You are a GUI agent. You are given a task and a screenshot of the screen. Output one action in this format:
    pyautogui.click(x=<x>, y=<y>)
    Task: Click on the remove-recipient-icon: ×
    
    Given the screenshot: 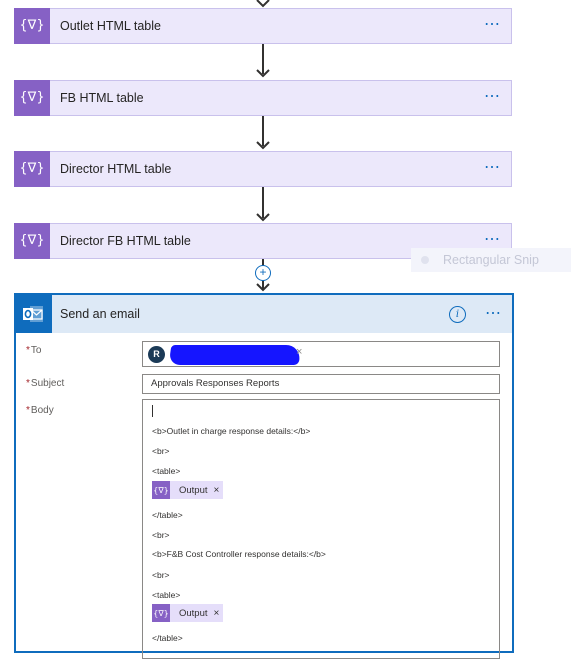 What is the action you would take?
    pyautogui.click(x=299, y=352)
    